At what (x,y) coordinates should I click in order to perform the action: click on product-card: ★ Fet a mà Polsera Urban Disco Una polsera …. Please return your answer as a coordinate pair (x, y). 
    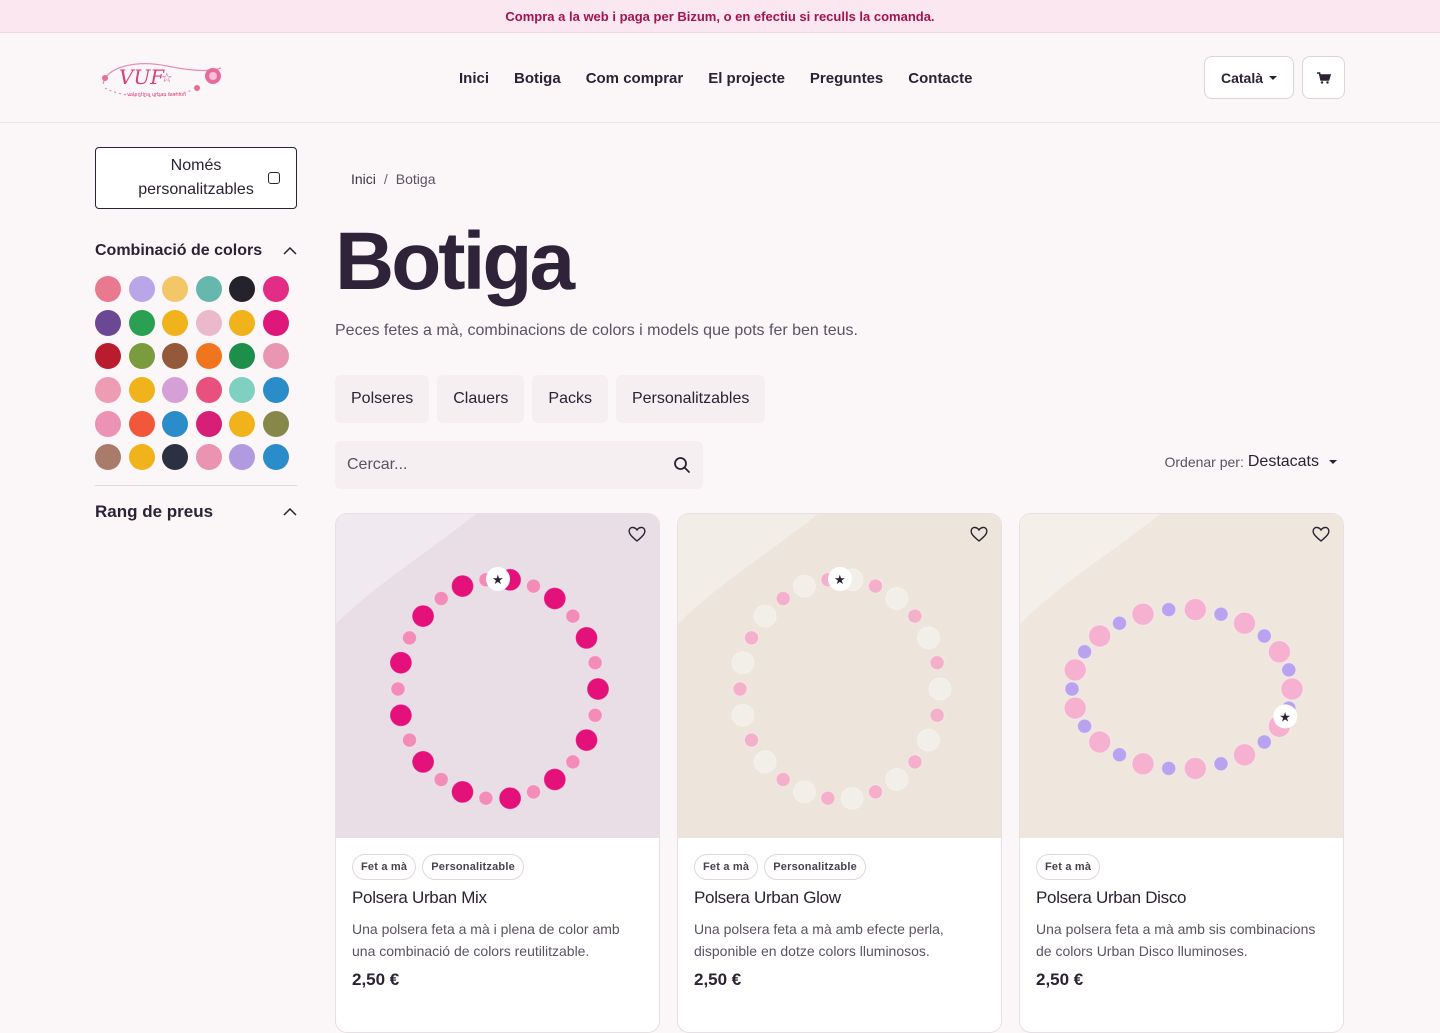
    Looking at the image, I should click on (1181, 773).